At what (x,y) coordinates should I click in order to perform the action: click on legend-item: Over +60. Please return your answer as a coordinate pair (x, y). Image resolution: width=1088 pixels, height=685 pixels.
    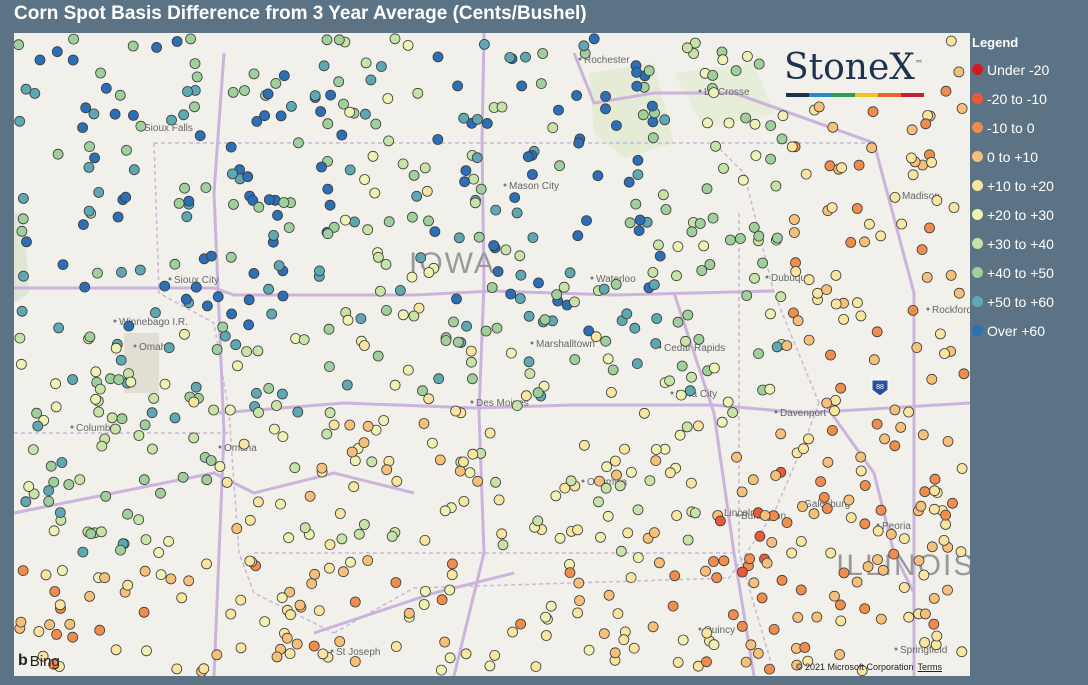
    Looking at the image, I should click on (1029, 330).